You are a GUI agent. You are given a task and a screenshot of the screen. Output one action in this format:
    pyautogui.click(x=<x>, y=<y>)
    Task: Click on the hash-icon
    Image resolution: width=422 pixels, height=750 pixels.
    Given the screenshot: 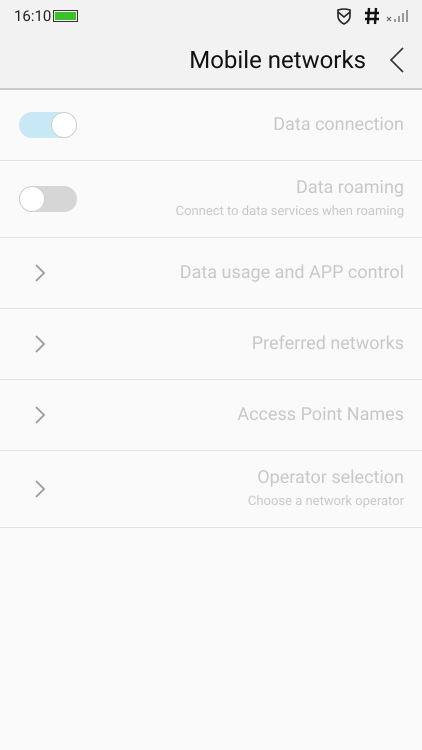 What is the action you would take?
    pyautogui.click(x=372, y=16)
    